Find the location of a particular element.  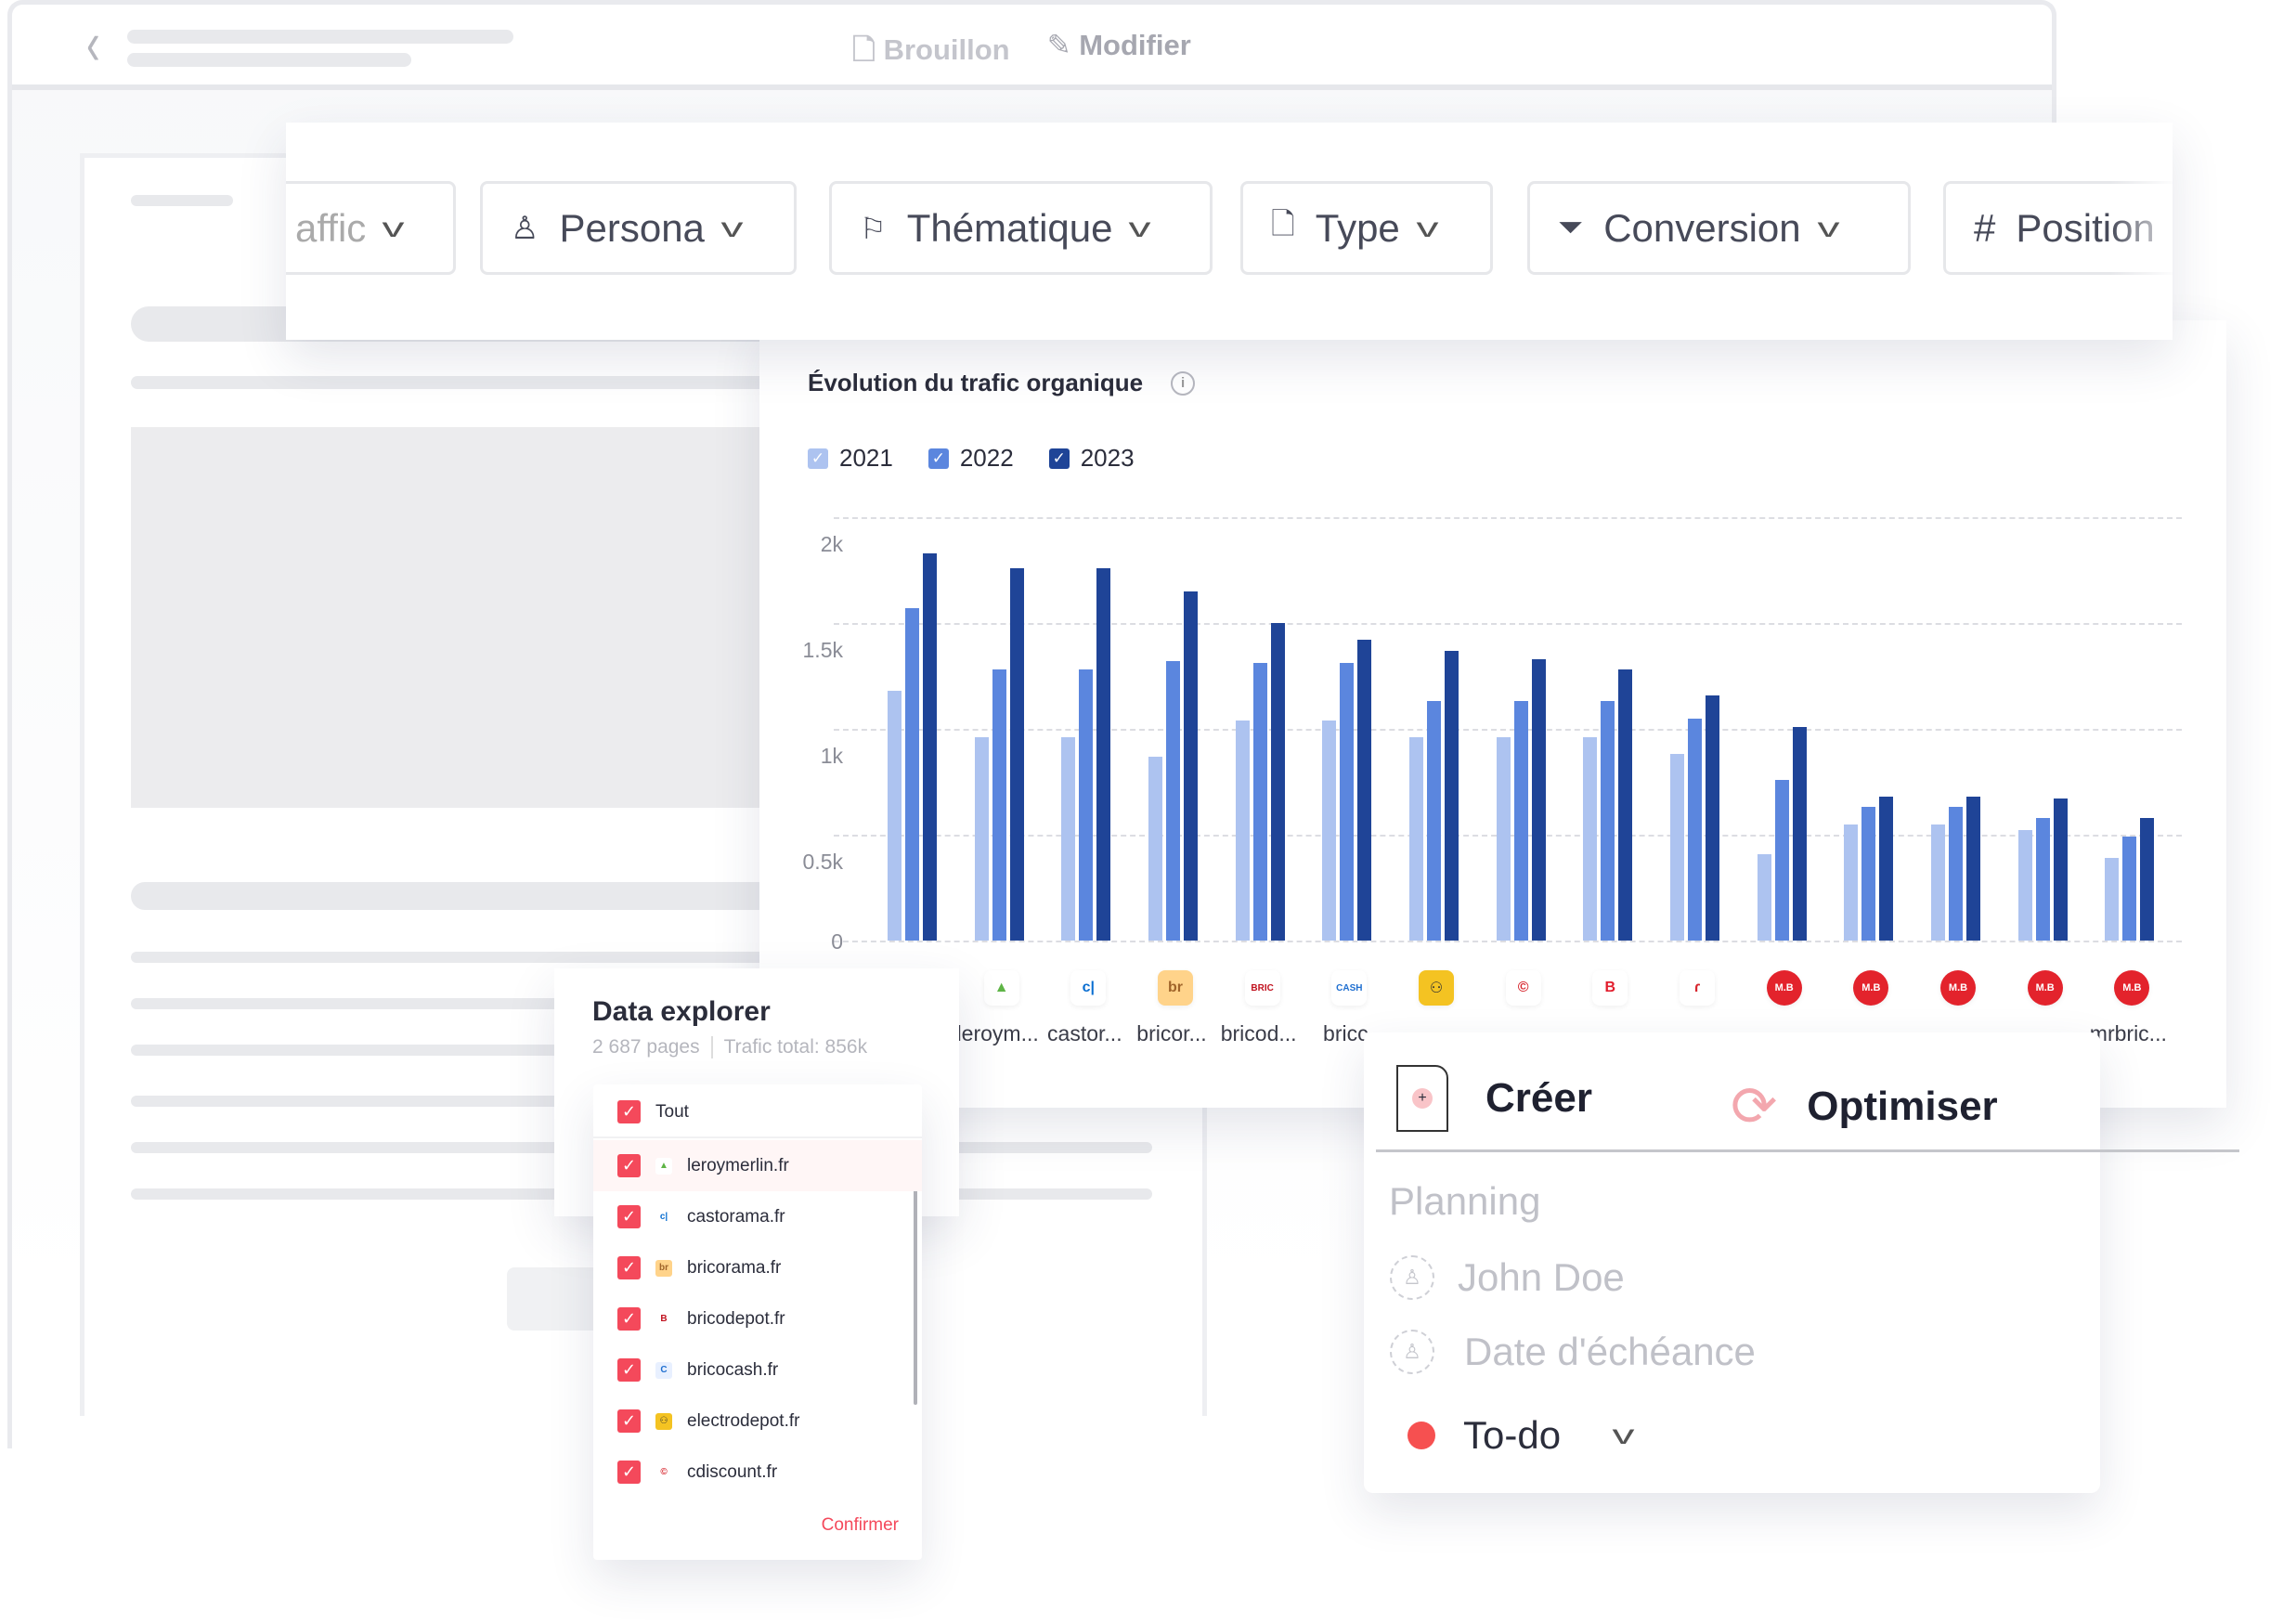

site-logo-icon: br is located at coordinates (663, 1268).